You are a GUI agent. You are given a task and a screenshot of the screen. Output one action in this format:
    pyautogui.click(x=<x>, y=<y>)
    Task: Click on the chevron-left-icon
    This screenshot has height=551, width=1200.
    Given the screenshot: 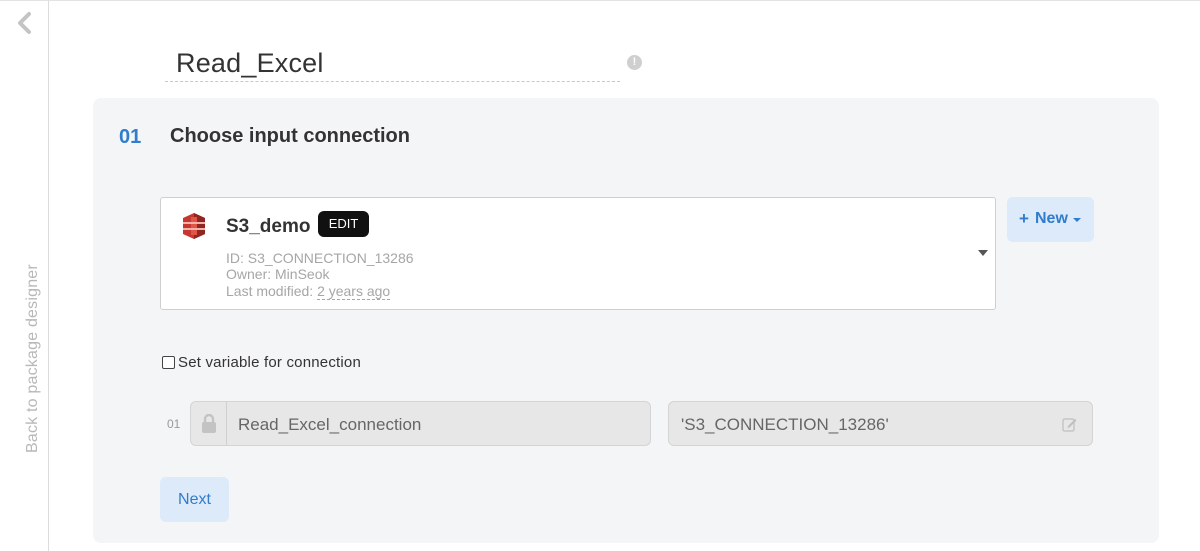 What is the action you would take?
    pyautogui.click(x=25, y=23)
    